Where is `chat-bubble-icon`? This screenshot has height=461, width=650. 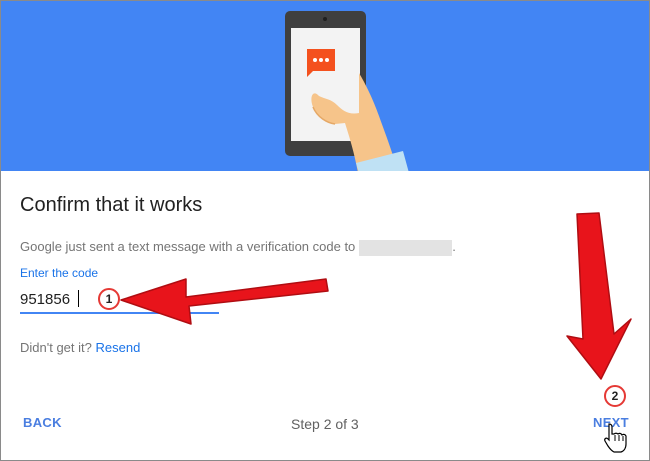
chat-bubble-icon is located at coordinates (321, 63).